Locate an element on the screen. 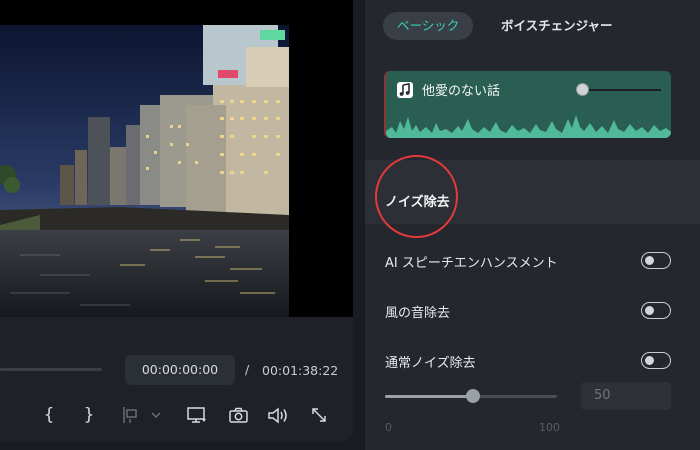 The width and height of the screenshot is (700, 450). total-duration: 00:01:38:22 is located at coordinates (300, 370).